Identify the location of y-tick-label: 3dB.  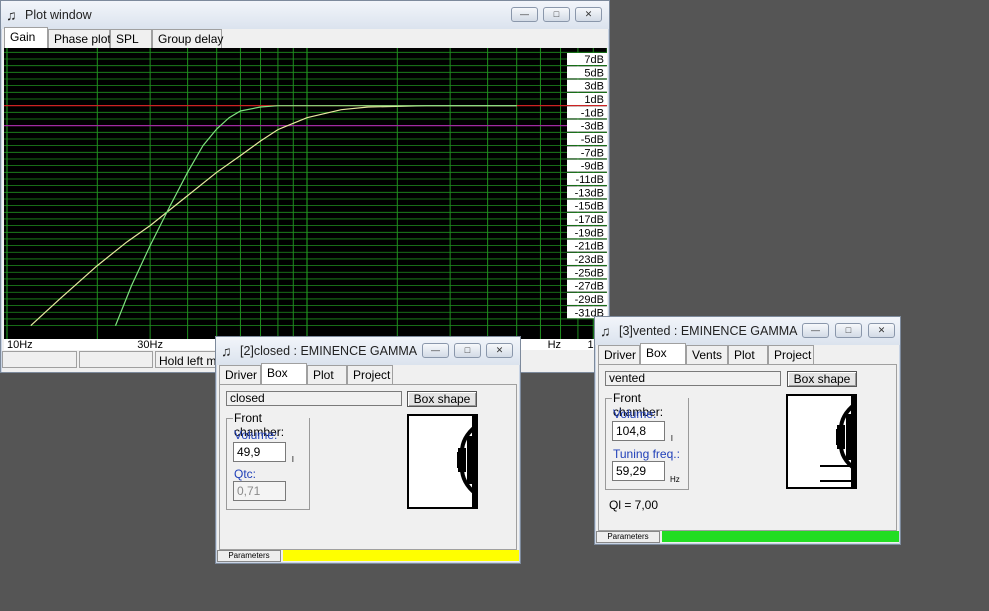
(594, 87).